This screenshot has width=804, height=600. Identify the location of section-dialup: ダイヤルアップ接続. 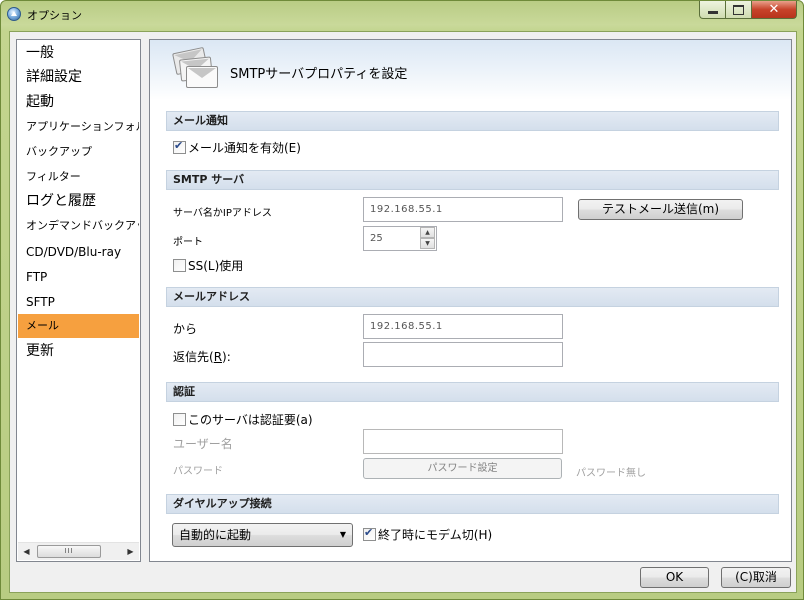
(472, 504).